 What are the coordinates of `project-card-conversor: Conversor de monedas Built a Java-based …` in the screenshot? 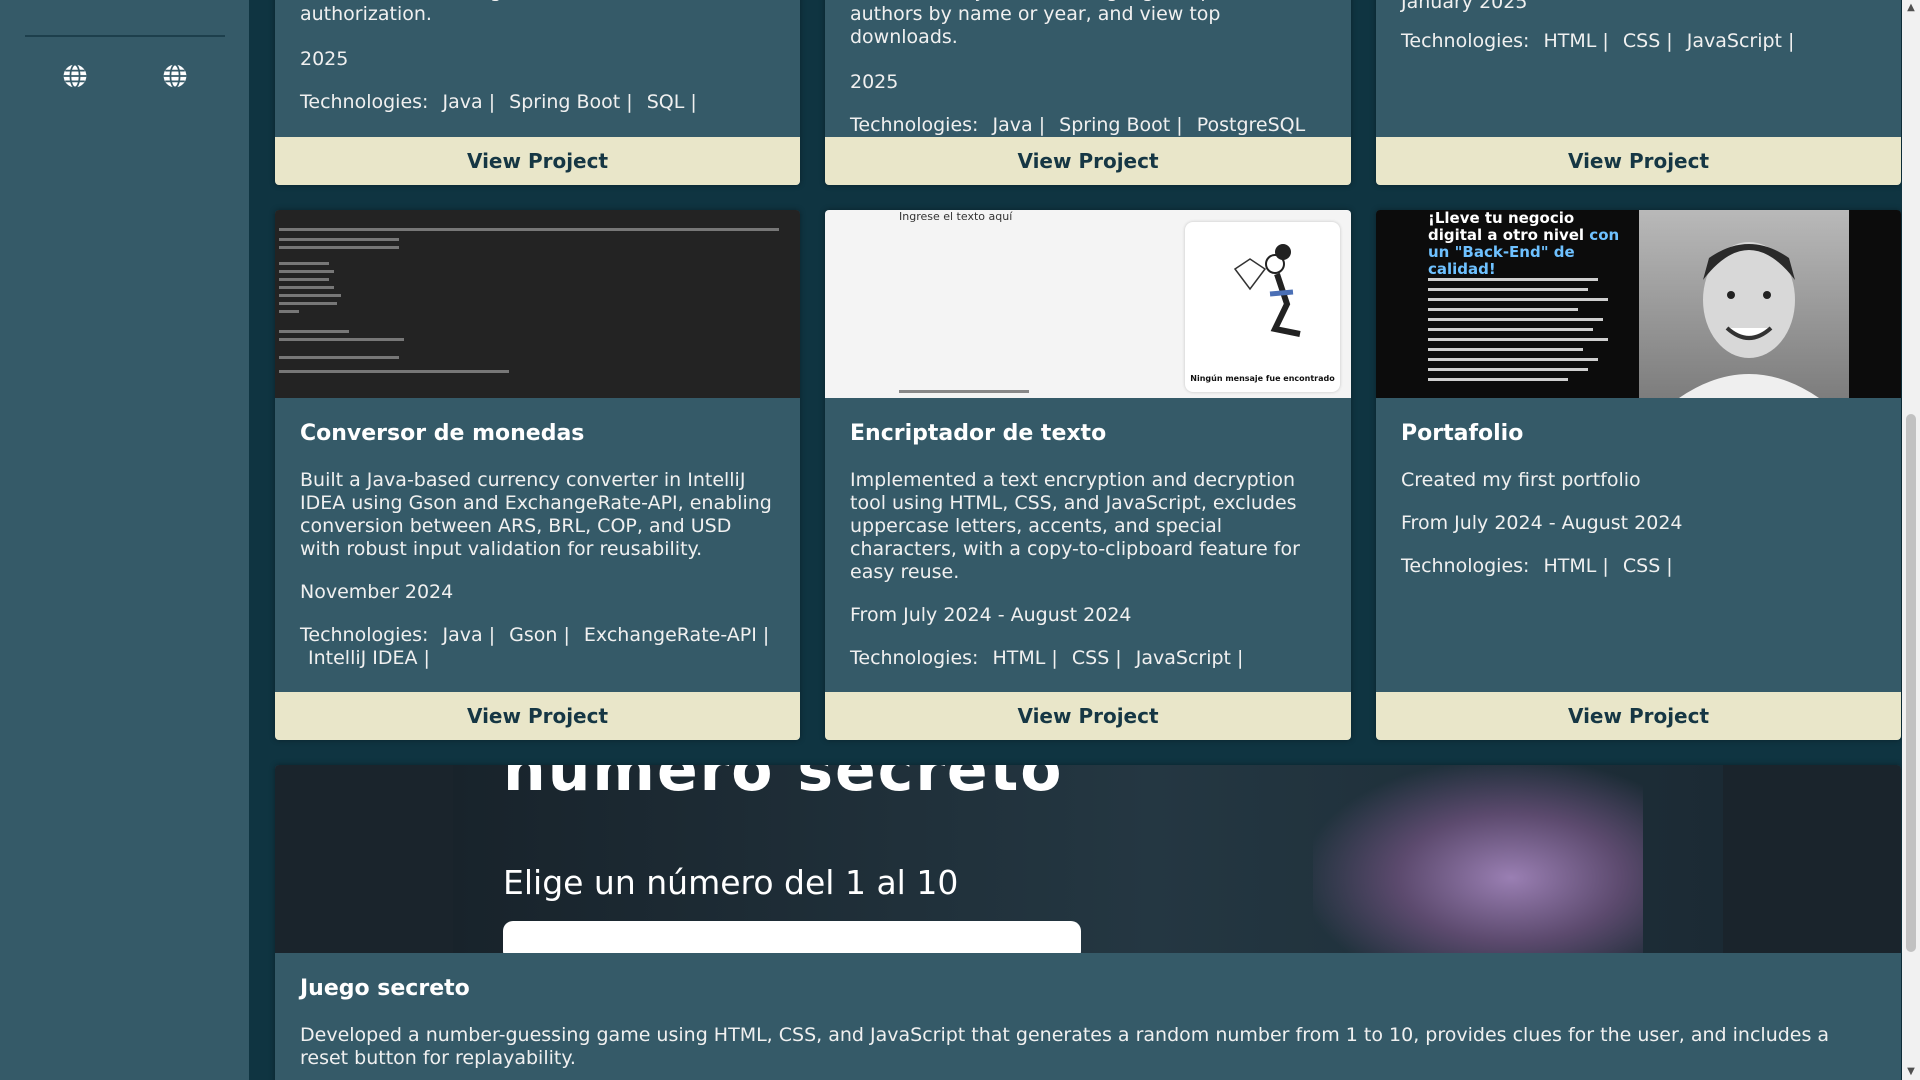 It's located at (537, 475).